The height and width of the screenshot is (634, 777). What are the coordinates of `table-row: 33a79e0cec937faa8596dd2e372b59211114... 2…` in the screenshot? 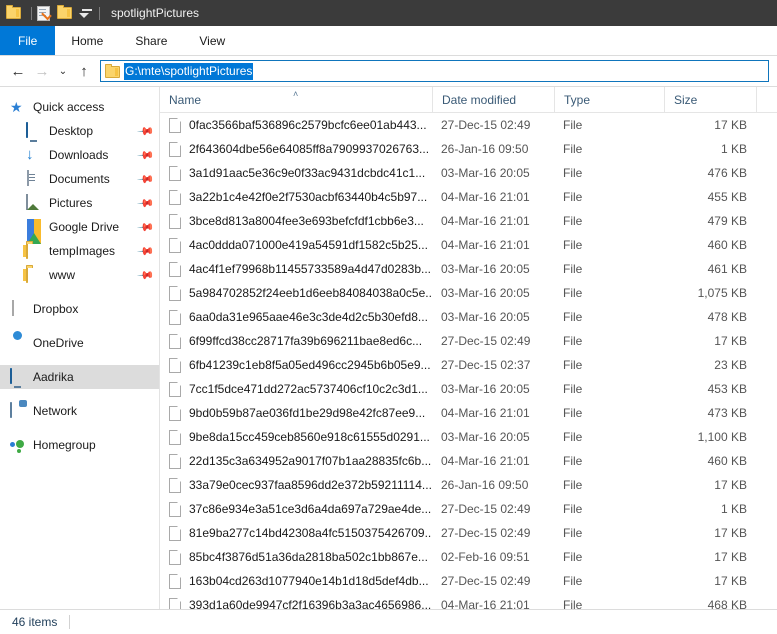 It's located at (468, 485).